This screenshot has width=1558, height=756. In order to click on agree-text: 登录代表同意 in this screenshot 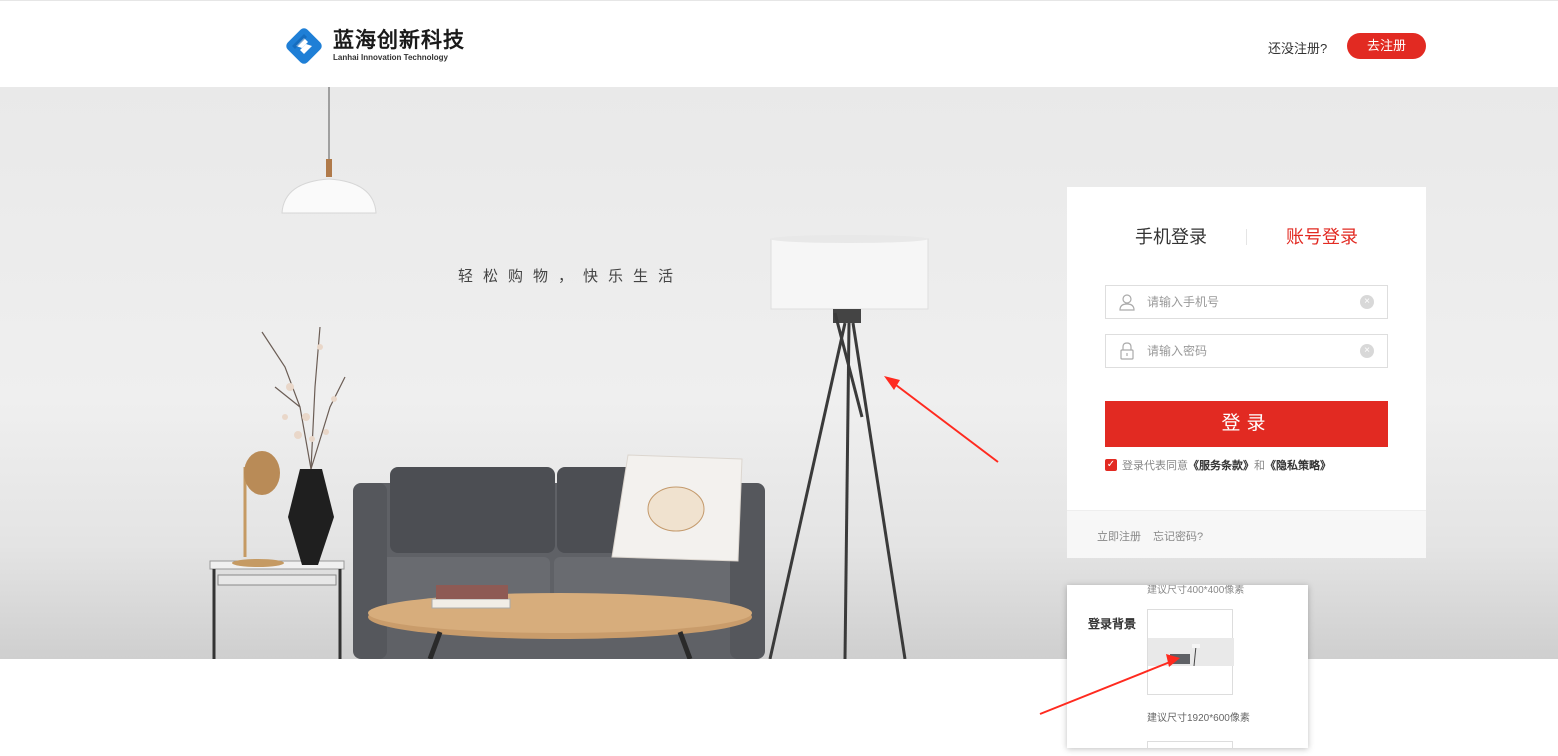, I will do `click(1155, 466)`.